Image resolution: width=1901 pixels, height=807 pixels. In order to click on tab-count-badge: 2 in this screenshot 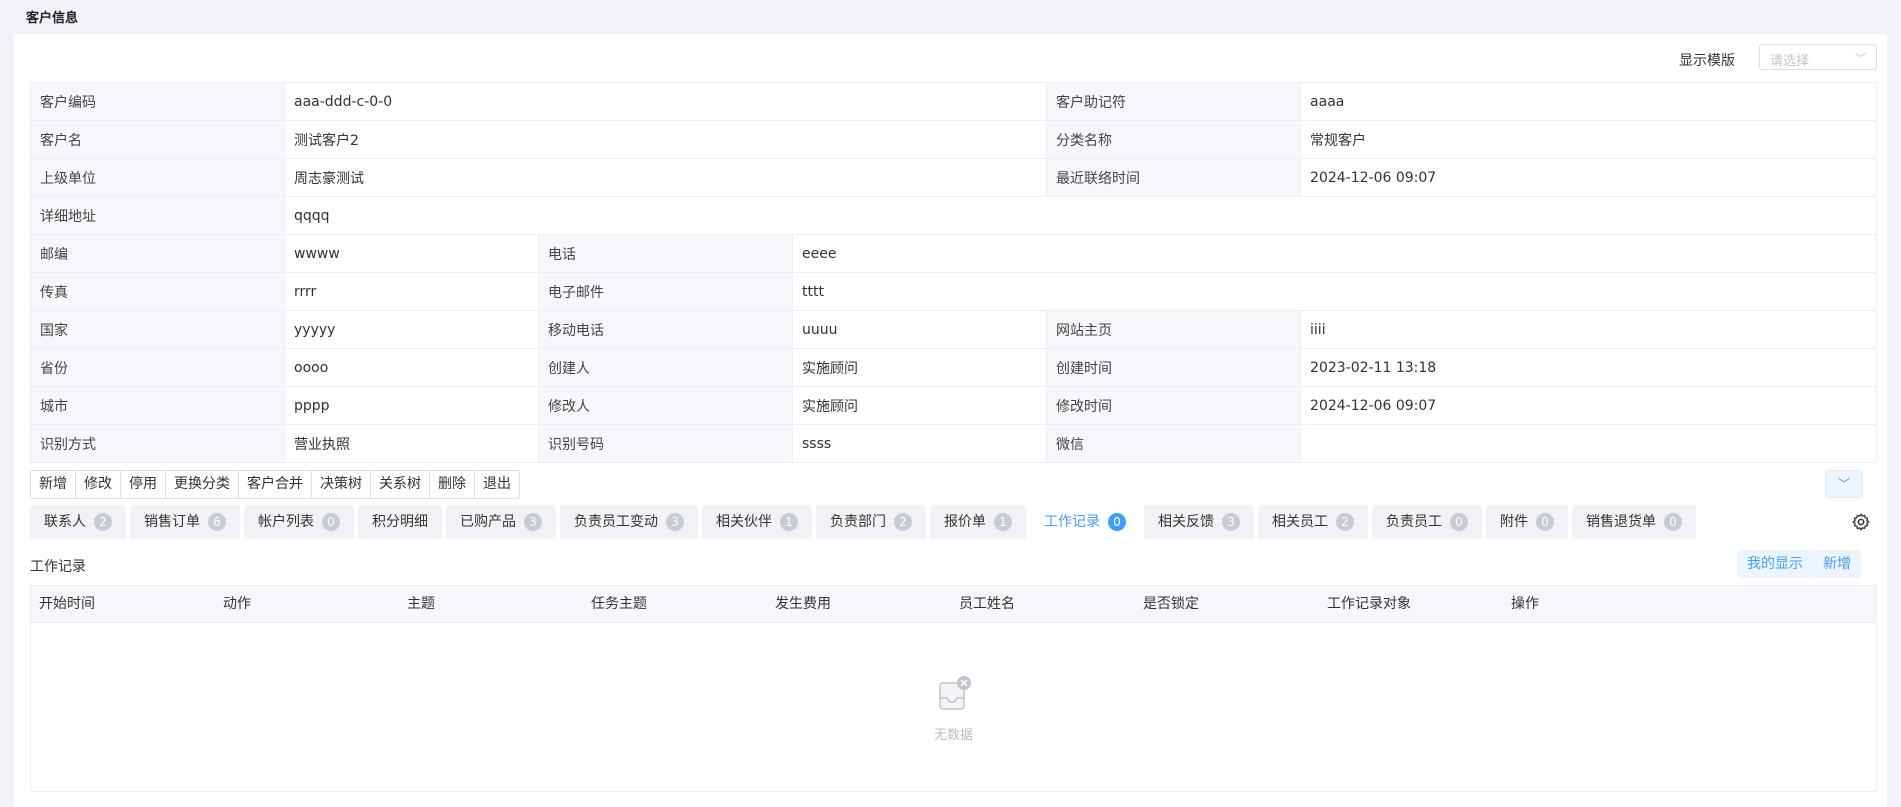, I will do `click(1345, 522)`.